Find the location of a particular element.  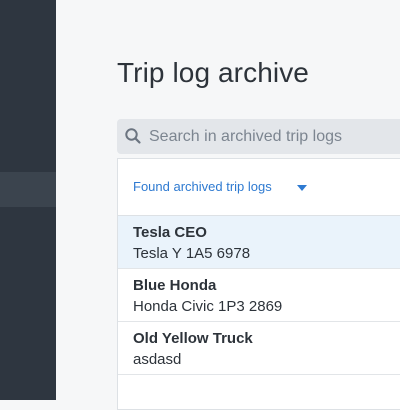

page-title: Trip log archive is located at coordinates (213, 72).